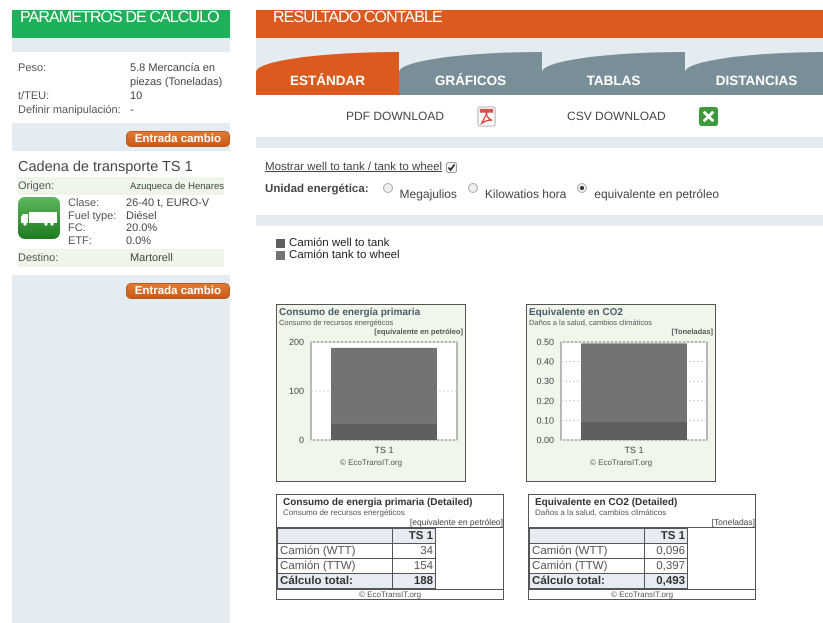  What do you see at coordinates (657, 191) in the screenshot?
I see `radio-label: equivalente en petróleo` at bounding box center [657, 191].